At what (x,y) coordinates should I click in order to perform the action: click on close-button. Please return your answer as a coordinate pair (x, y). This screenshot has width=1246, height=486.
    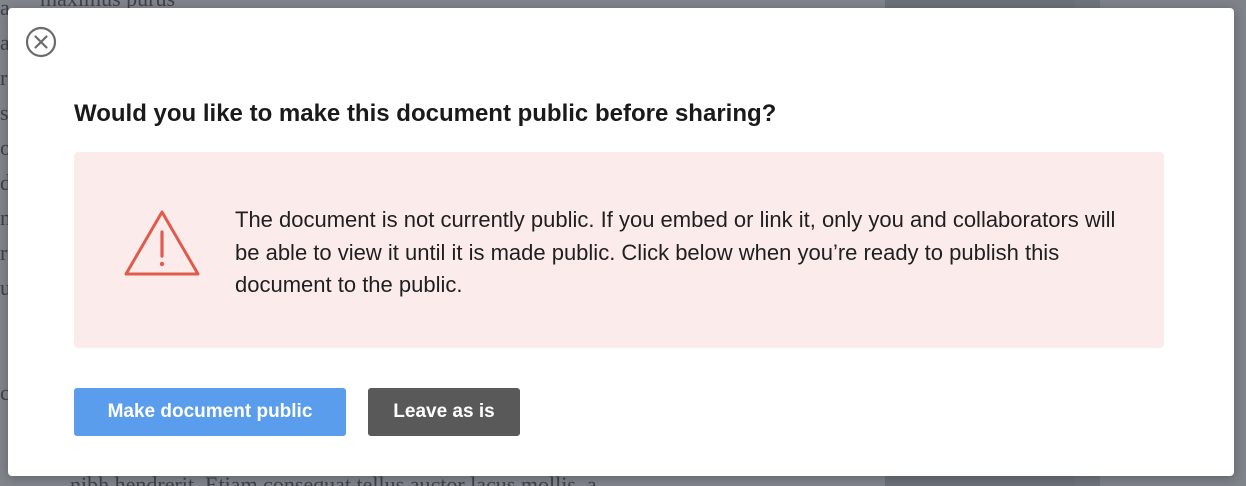
    Looking at the image, I should click on (41, 42).